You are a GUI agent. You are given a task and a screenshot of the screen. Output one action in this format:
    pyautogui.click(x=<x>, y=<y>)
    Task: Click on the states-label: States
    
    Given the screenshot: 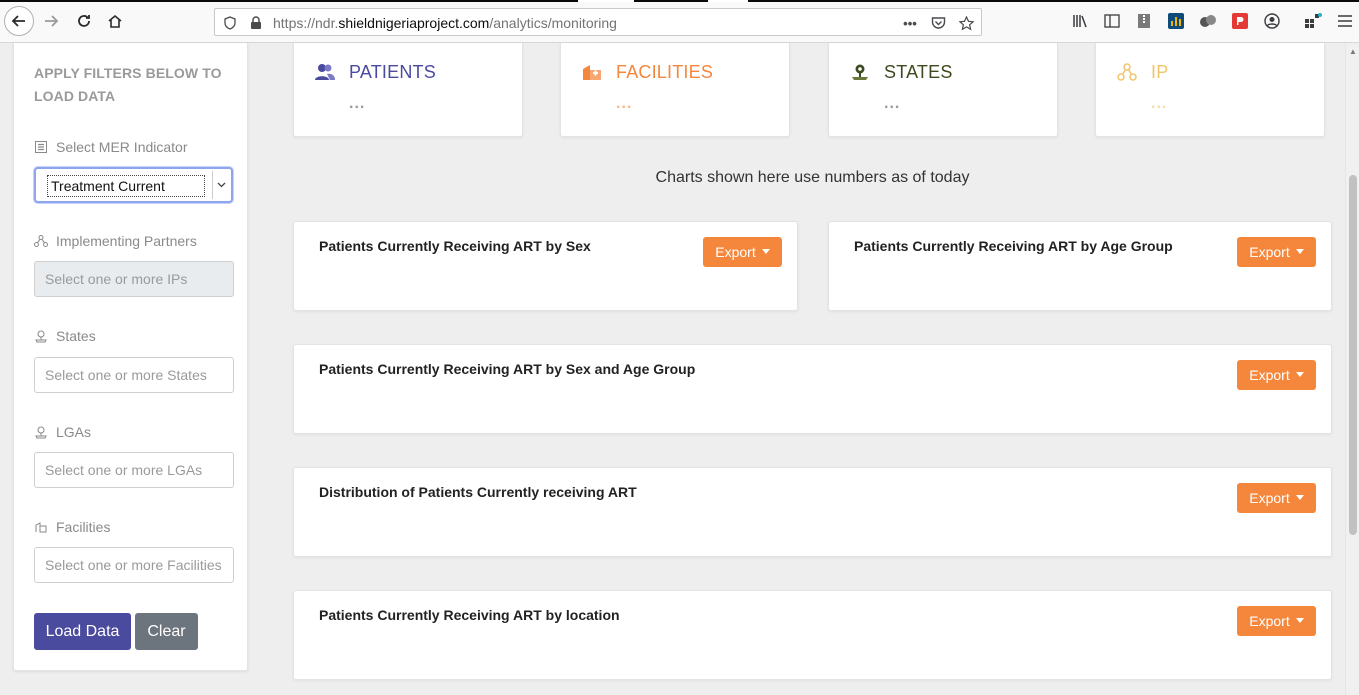 What is the action you would take?
    pyautogui.click(x=65, y=336)
    